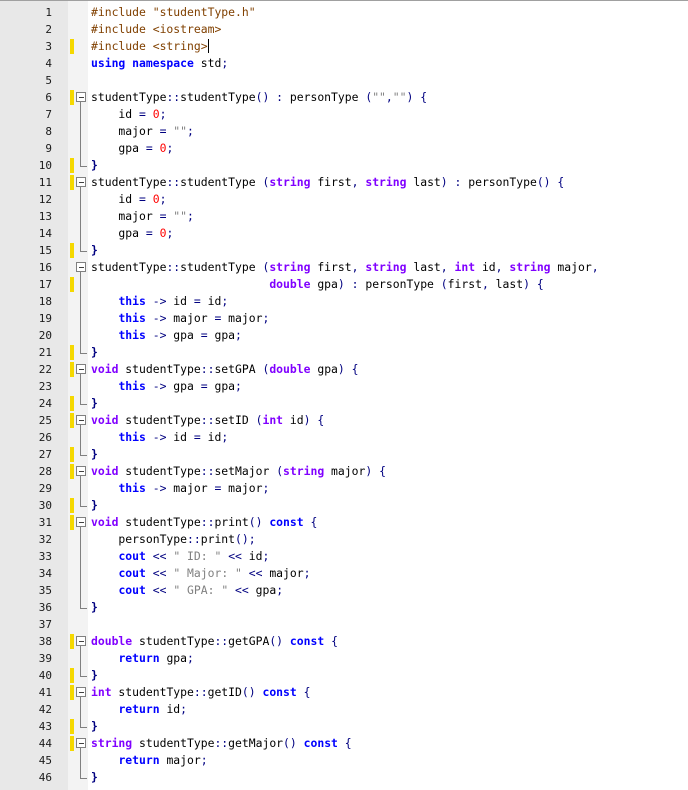 This screenshot has height=790, width=688. I want to click on code-text: string studentType::getMajor() const {, so click(221, 743).